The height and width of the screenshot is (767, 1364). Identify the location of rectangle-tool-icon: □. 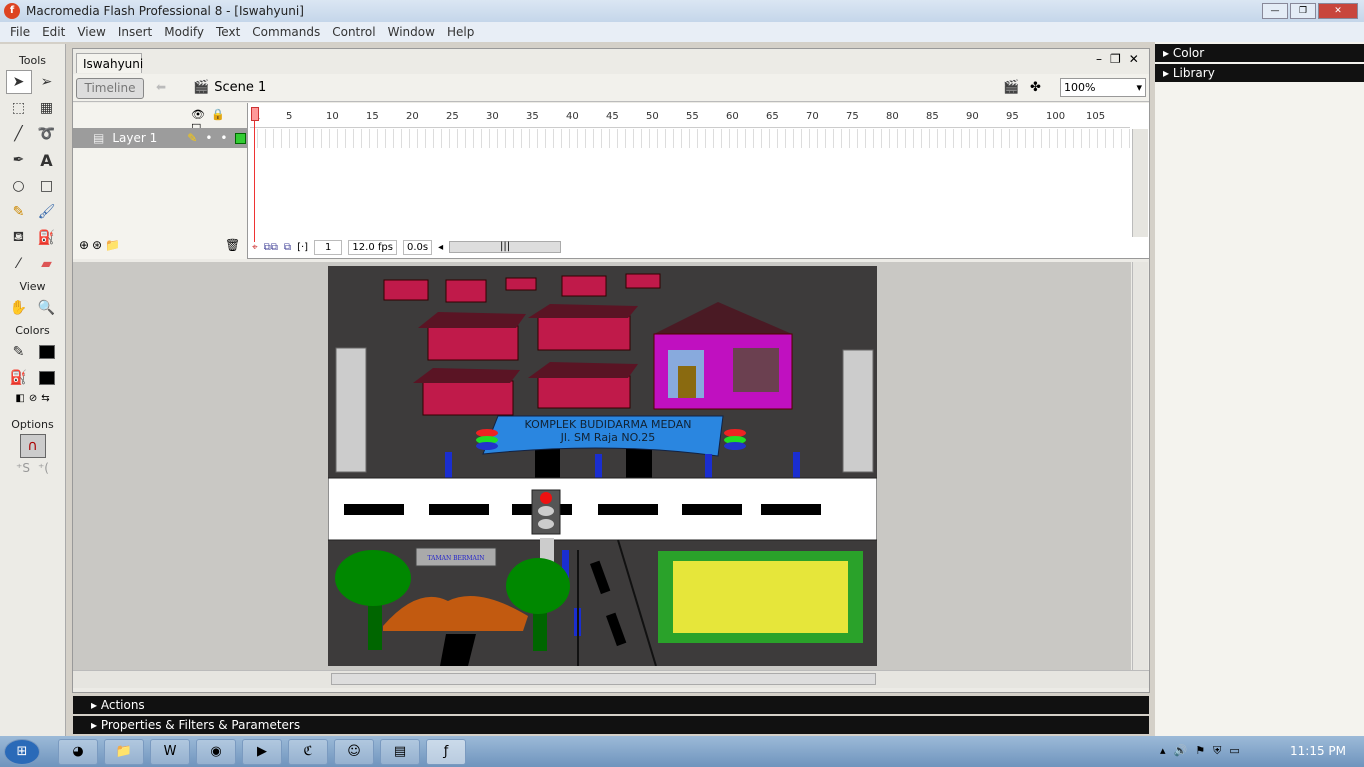
(47, 186).